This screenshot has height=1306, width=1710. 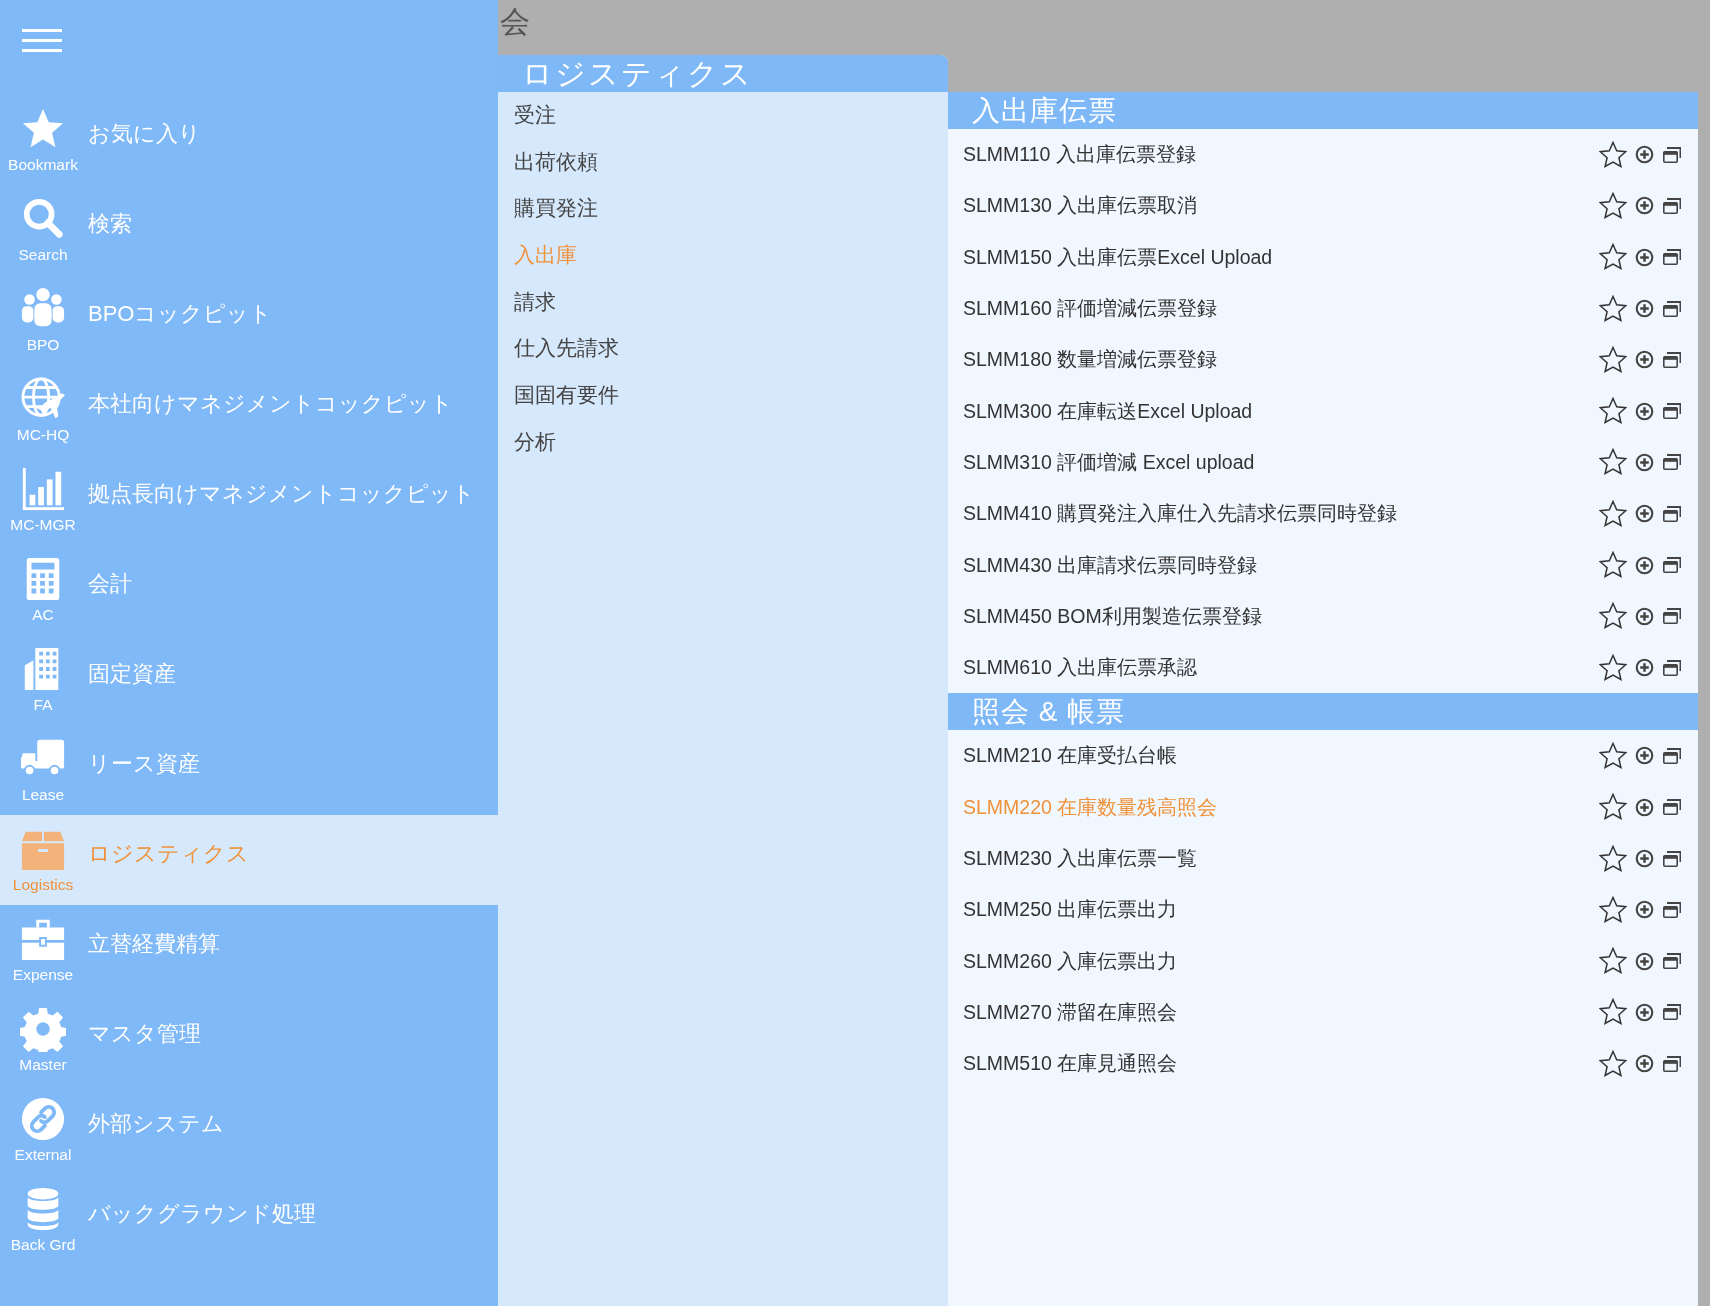 What do you see at coordinates (723, 73) in the screenshot?
I see `submenu-header: ロジスティクス` at bounding box center [723, 73].